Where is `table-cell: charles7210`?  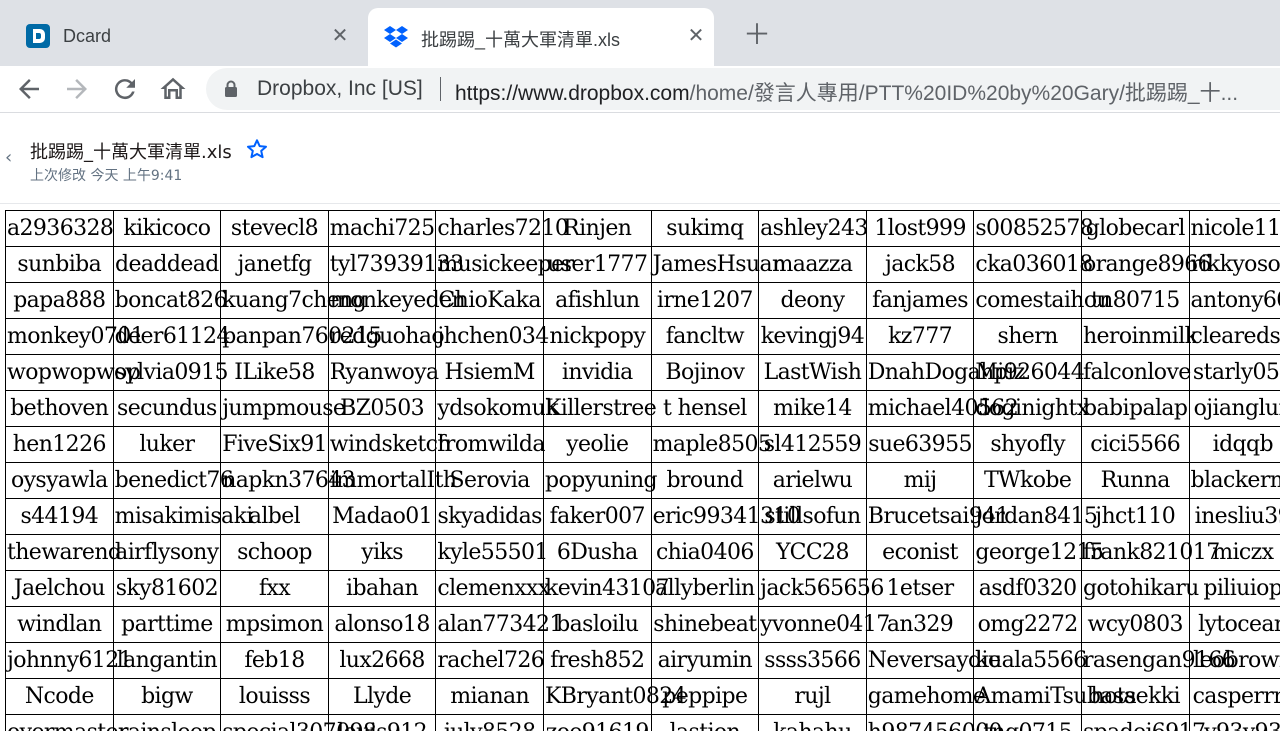
table-cell: charles7210 is located at coordinates (502, 228).